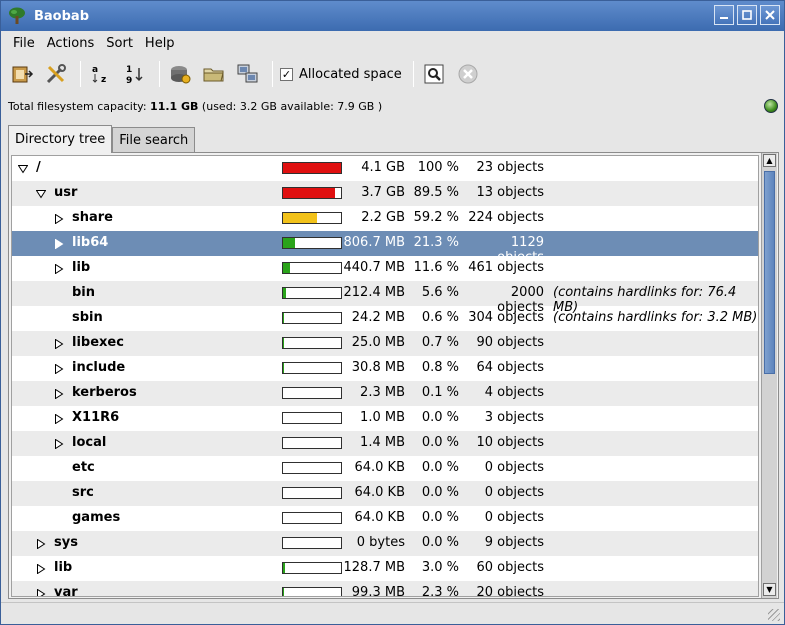 This screenshot has width=785, height=625. What do you see at coordinates (17, 16) in the screenshot?
I see `tree-icon` at bounding box center [17, 16].